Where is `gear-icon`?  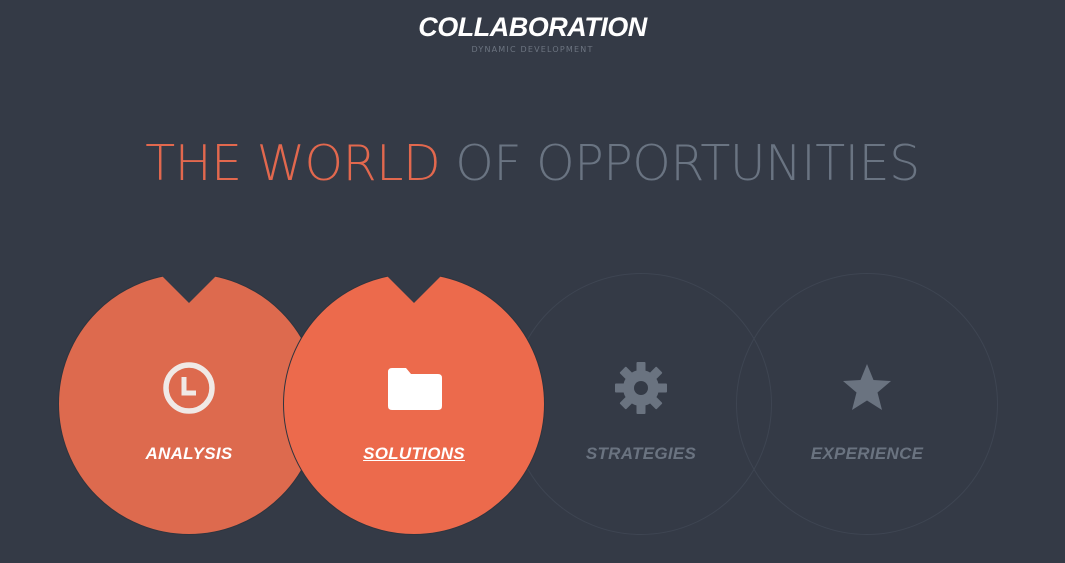 gear-icon is located at coordinates (641, 388).